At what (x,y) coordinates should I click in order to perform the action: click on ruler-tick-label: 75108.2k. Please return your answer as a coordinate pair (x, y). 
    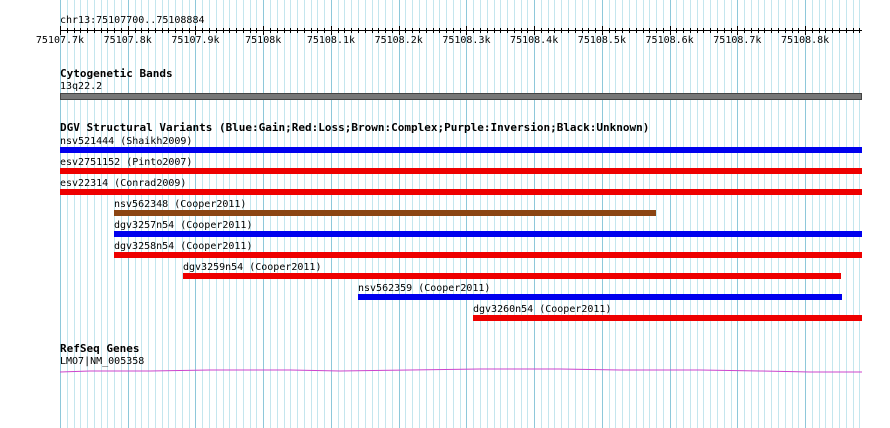
    Looking at the image, I should click on (398, 40).